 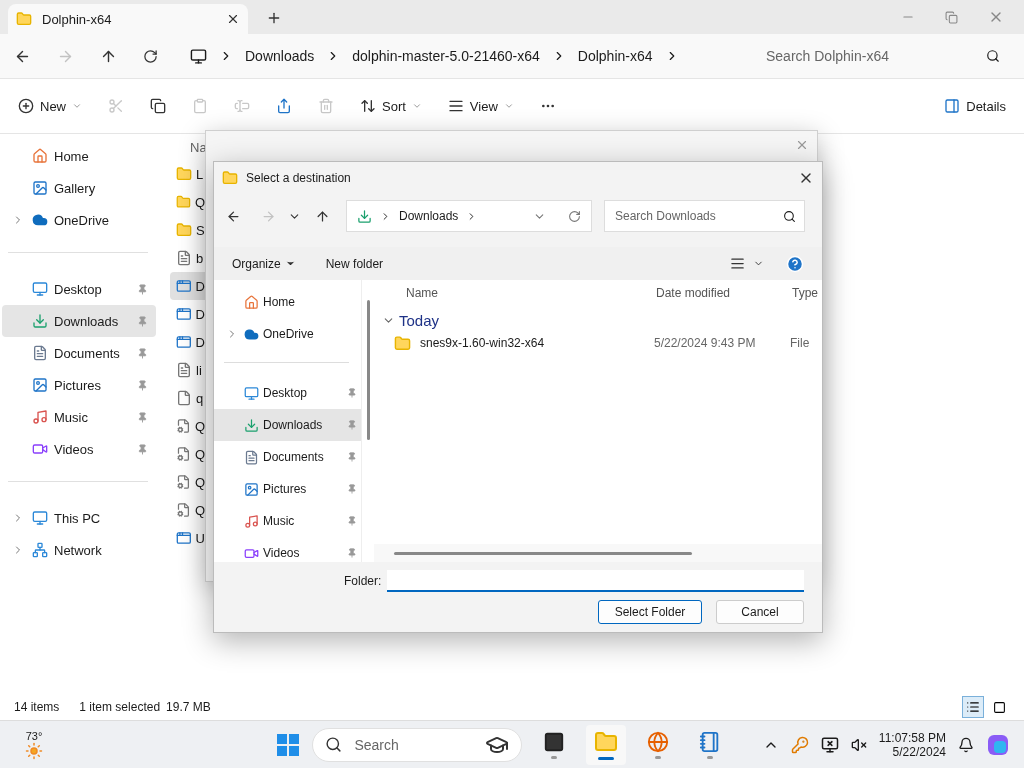 What do you see at coordinates (287, 425) in the screenshot?
I see `navigation-item: Downloads` at bounding box center [287, 425].